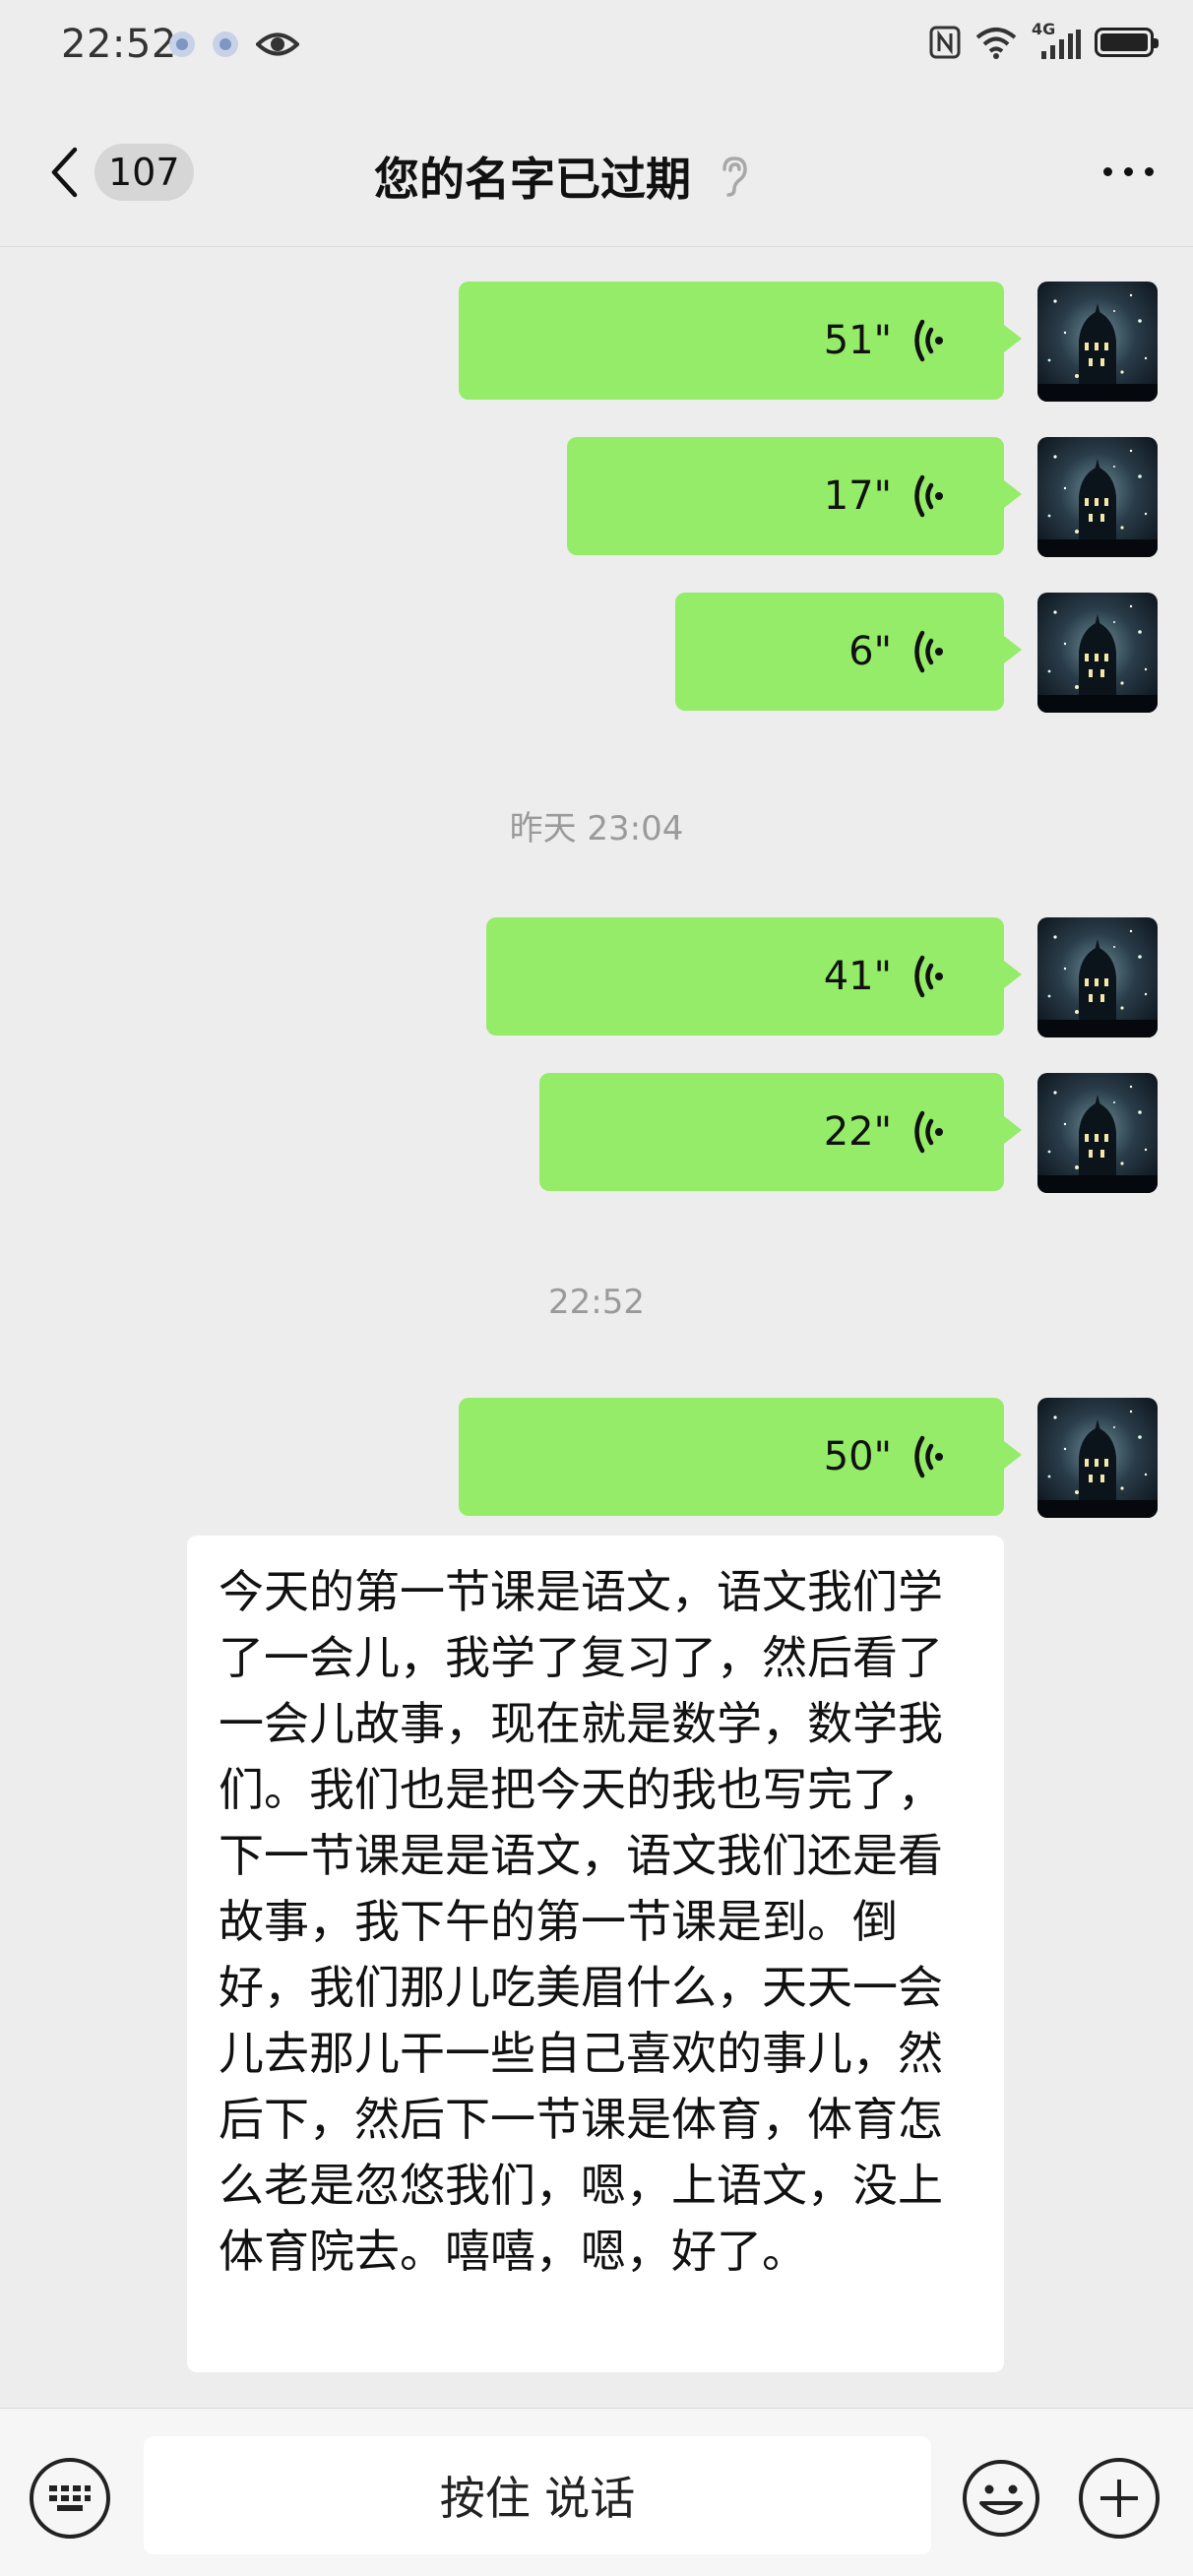  Describe the element at coordinates (119, 44) in the screenshot. I see `status-time: 22:52` at that location.